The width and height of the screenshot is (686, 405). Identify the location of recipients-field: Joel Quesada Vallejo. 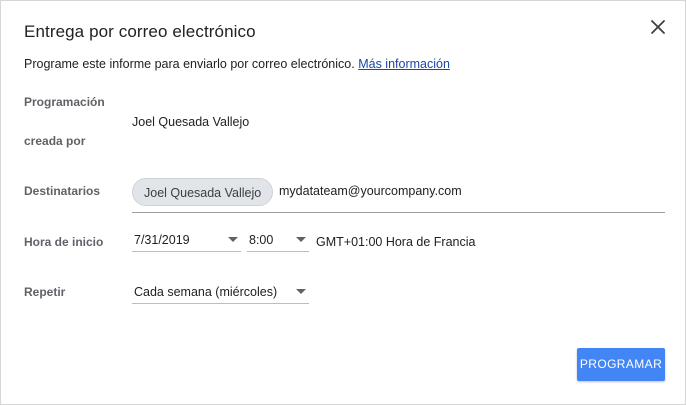
(398, 195).